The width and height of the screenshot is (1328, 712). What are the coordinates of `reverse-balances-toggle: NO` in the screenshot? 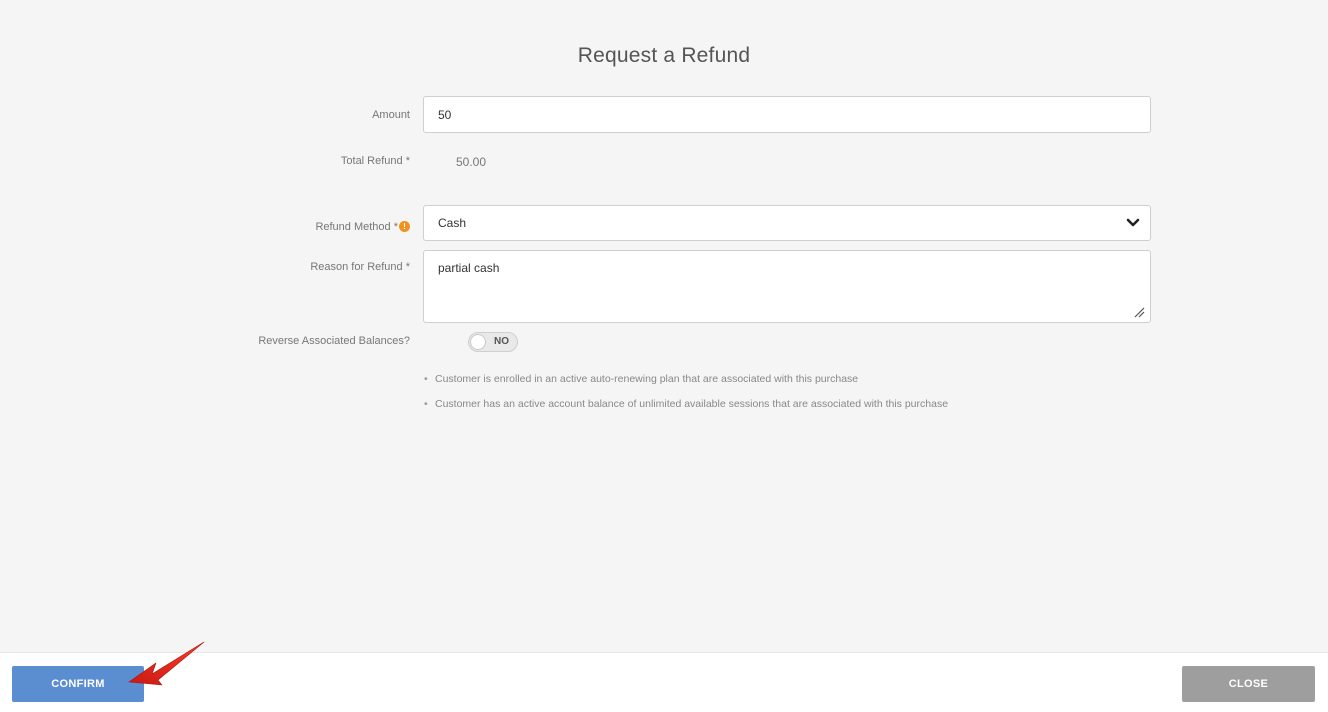 It's located at (493, 342).